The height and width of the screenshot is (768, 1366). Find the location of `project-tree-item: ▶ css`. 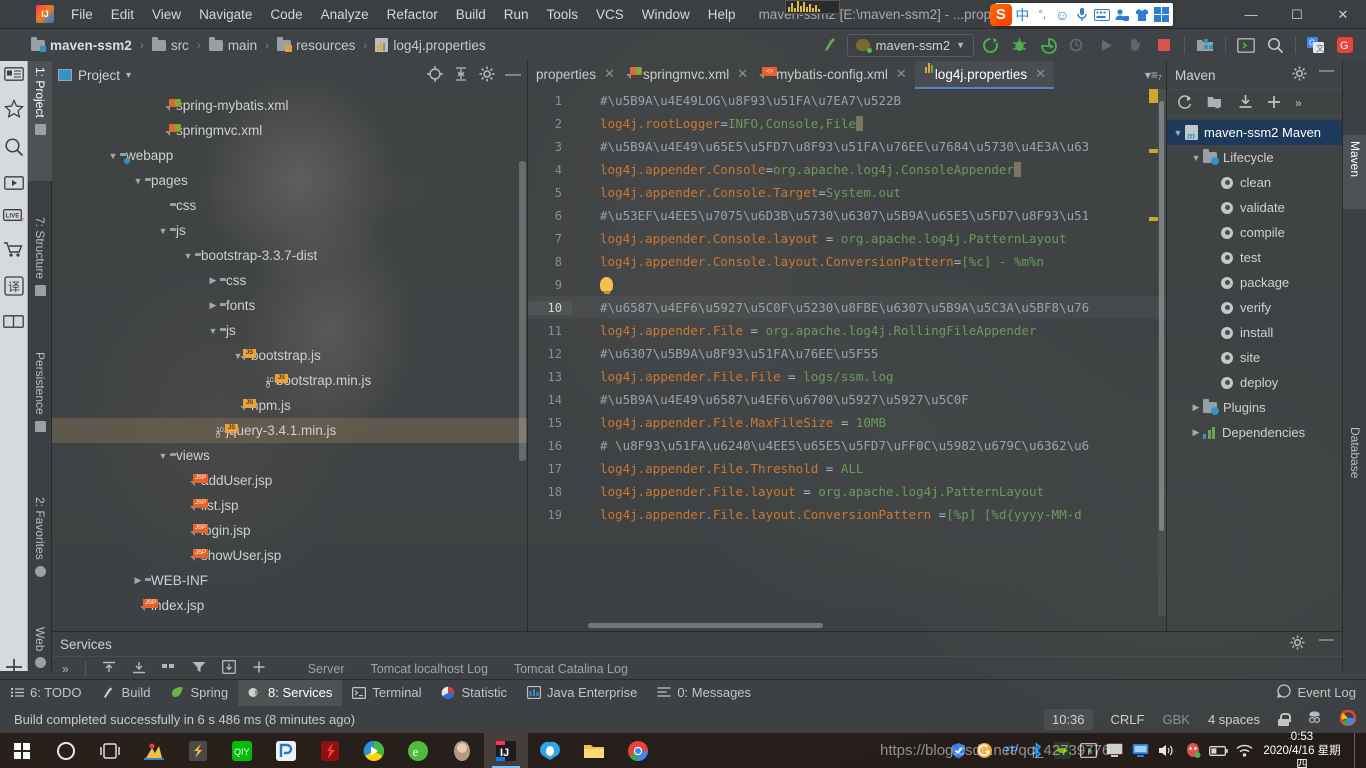

project-tree-item: ▶ css is located at coordinates (289, 280).